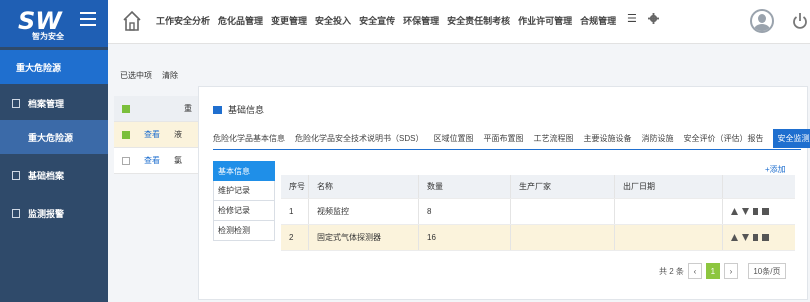  What do you see at coordinates (377, 20) in the screenshot?
I see `nav-item: 安全宣传` at bounding box center [377, 20].